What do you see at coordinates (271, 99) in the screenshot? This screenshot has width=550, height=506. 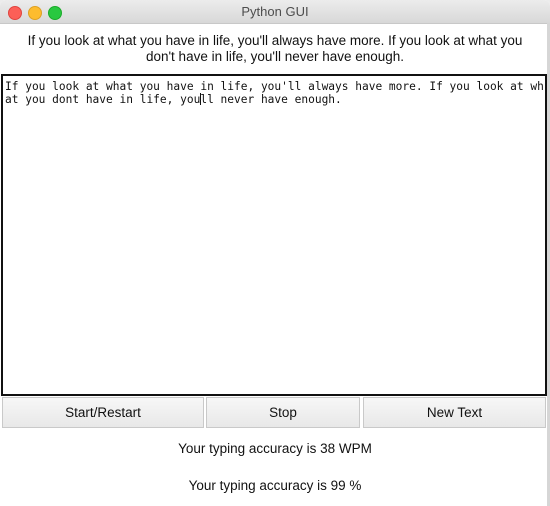 I see `typed-line-2-after-caret: ll never have enough.` at bounding box center [271, 99].